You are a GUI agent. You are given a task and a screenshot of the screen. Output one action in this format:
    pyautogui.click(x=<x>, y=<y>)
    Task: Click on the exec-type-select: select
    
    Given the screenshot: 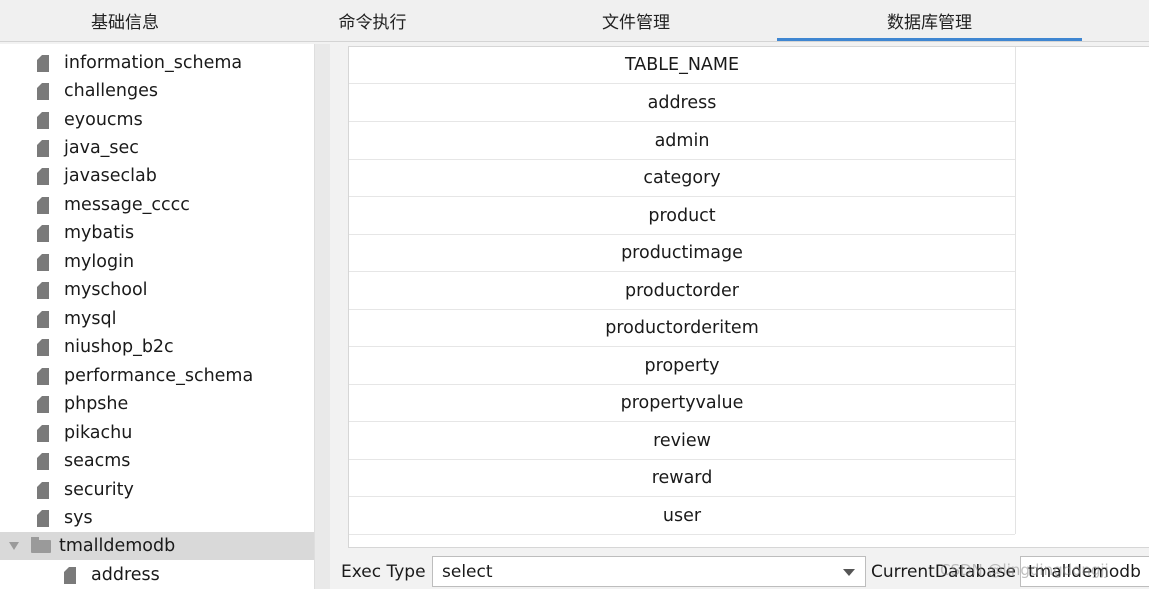 What is the action you would take?
    pyautogui.click(x=649, y=571)
    